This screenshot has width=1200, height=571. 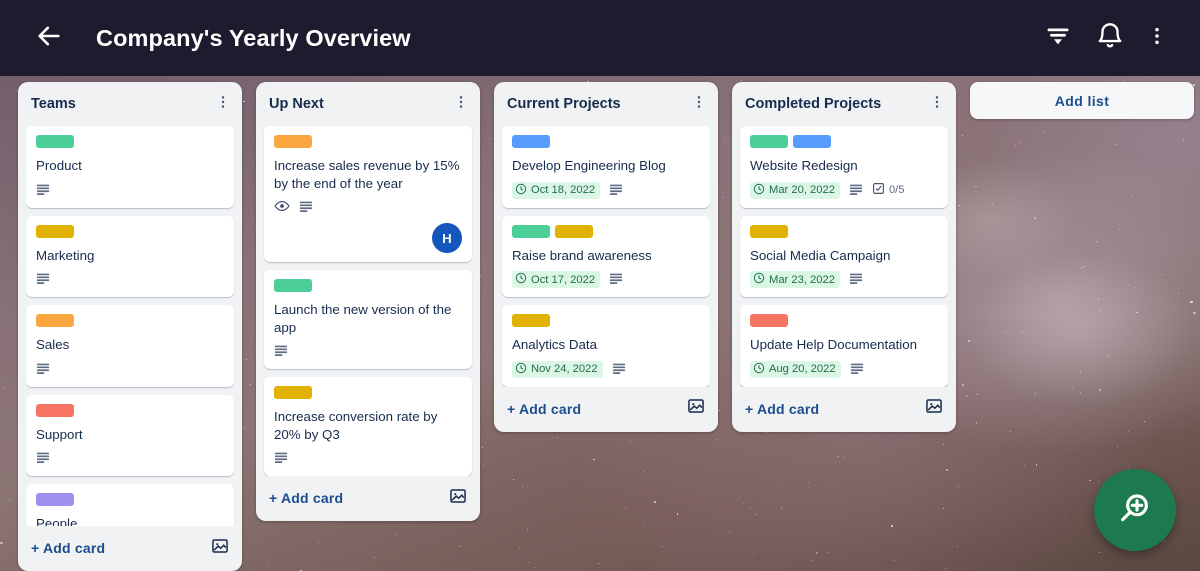 What do you see at coordinates (834, 344) in the screenshot?
I see `card-title: Update Help Documentation` at bounding box center [834, 344].